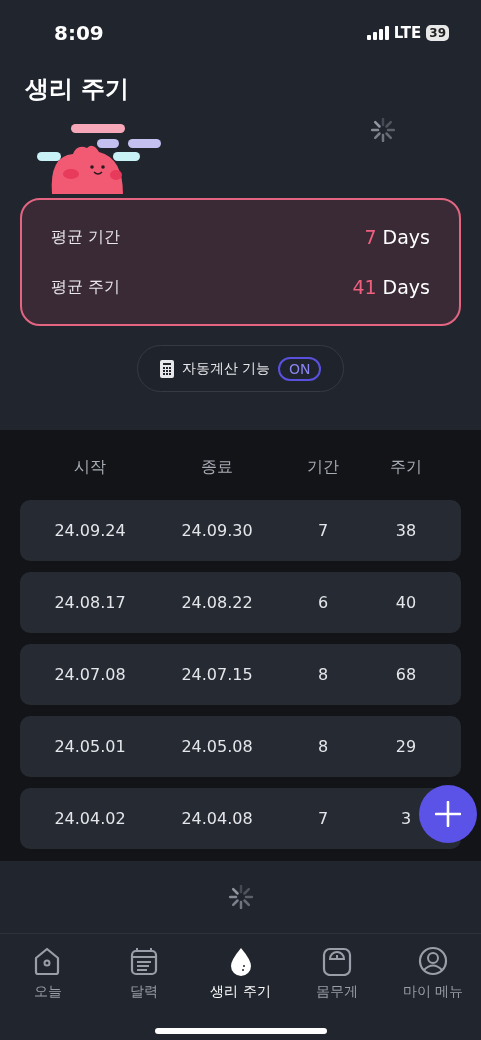 The image size is (481, 1040). I want to click on table-cell-text: 24.07.15, so click(217, 674).